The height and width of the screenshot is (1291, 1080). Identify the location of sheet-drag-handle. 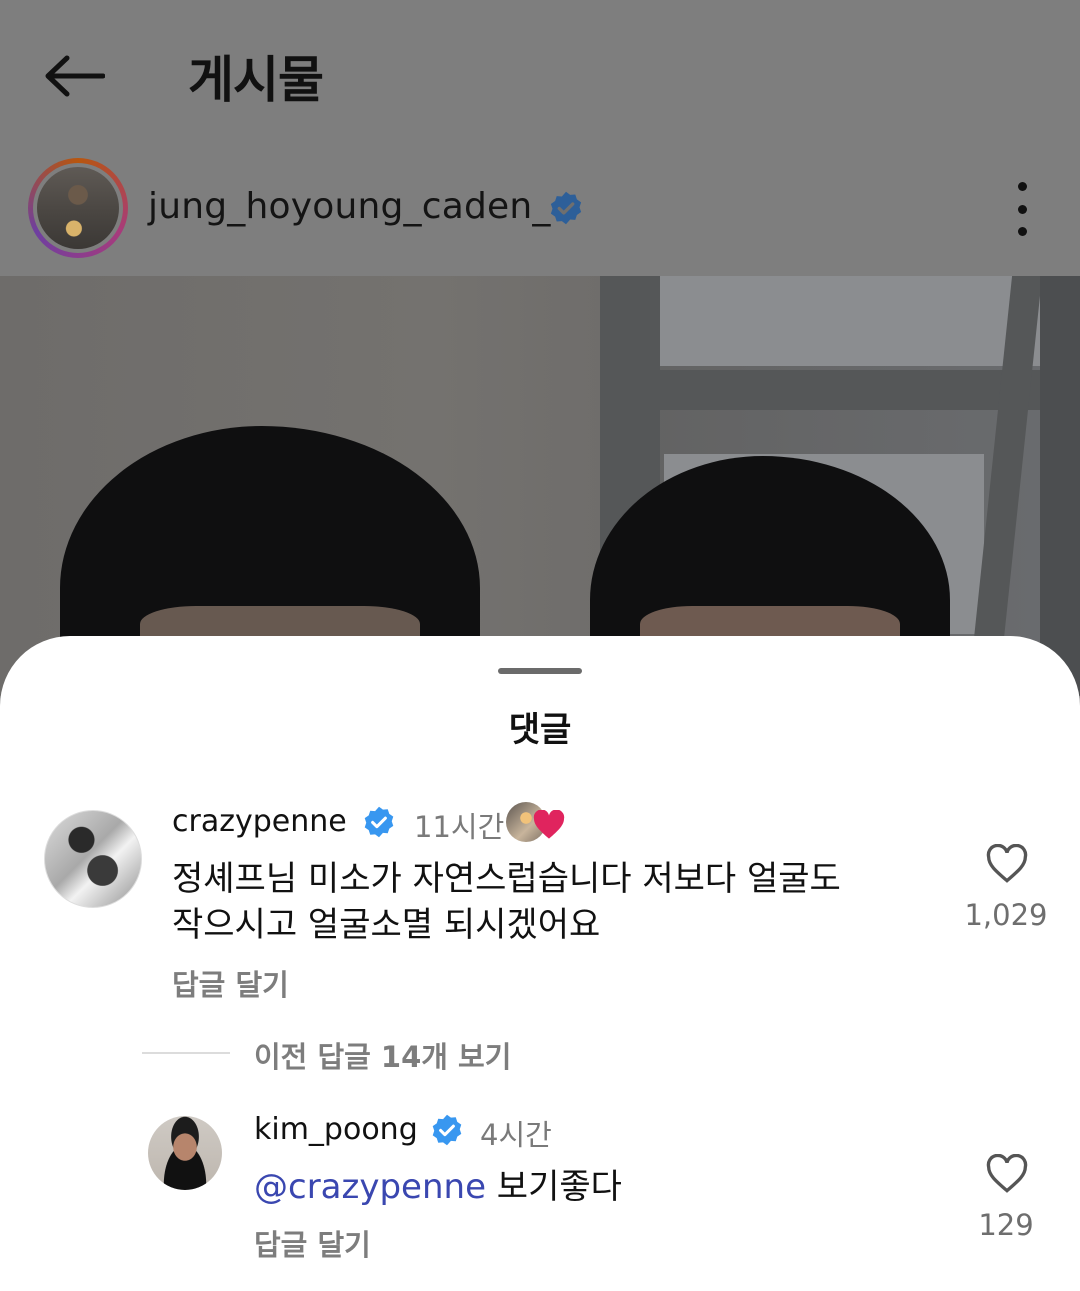
(540, 671).